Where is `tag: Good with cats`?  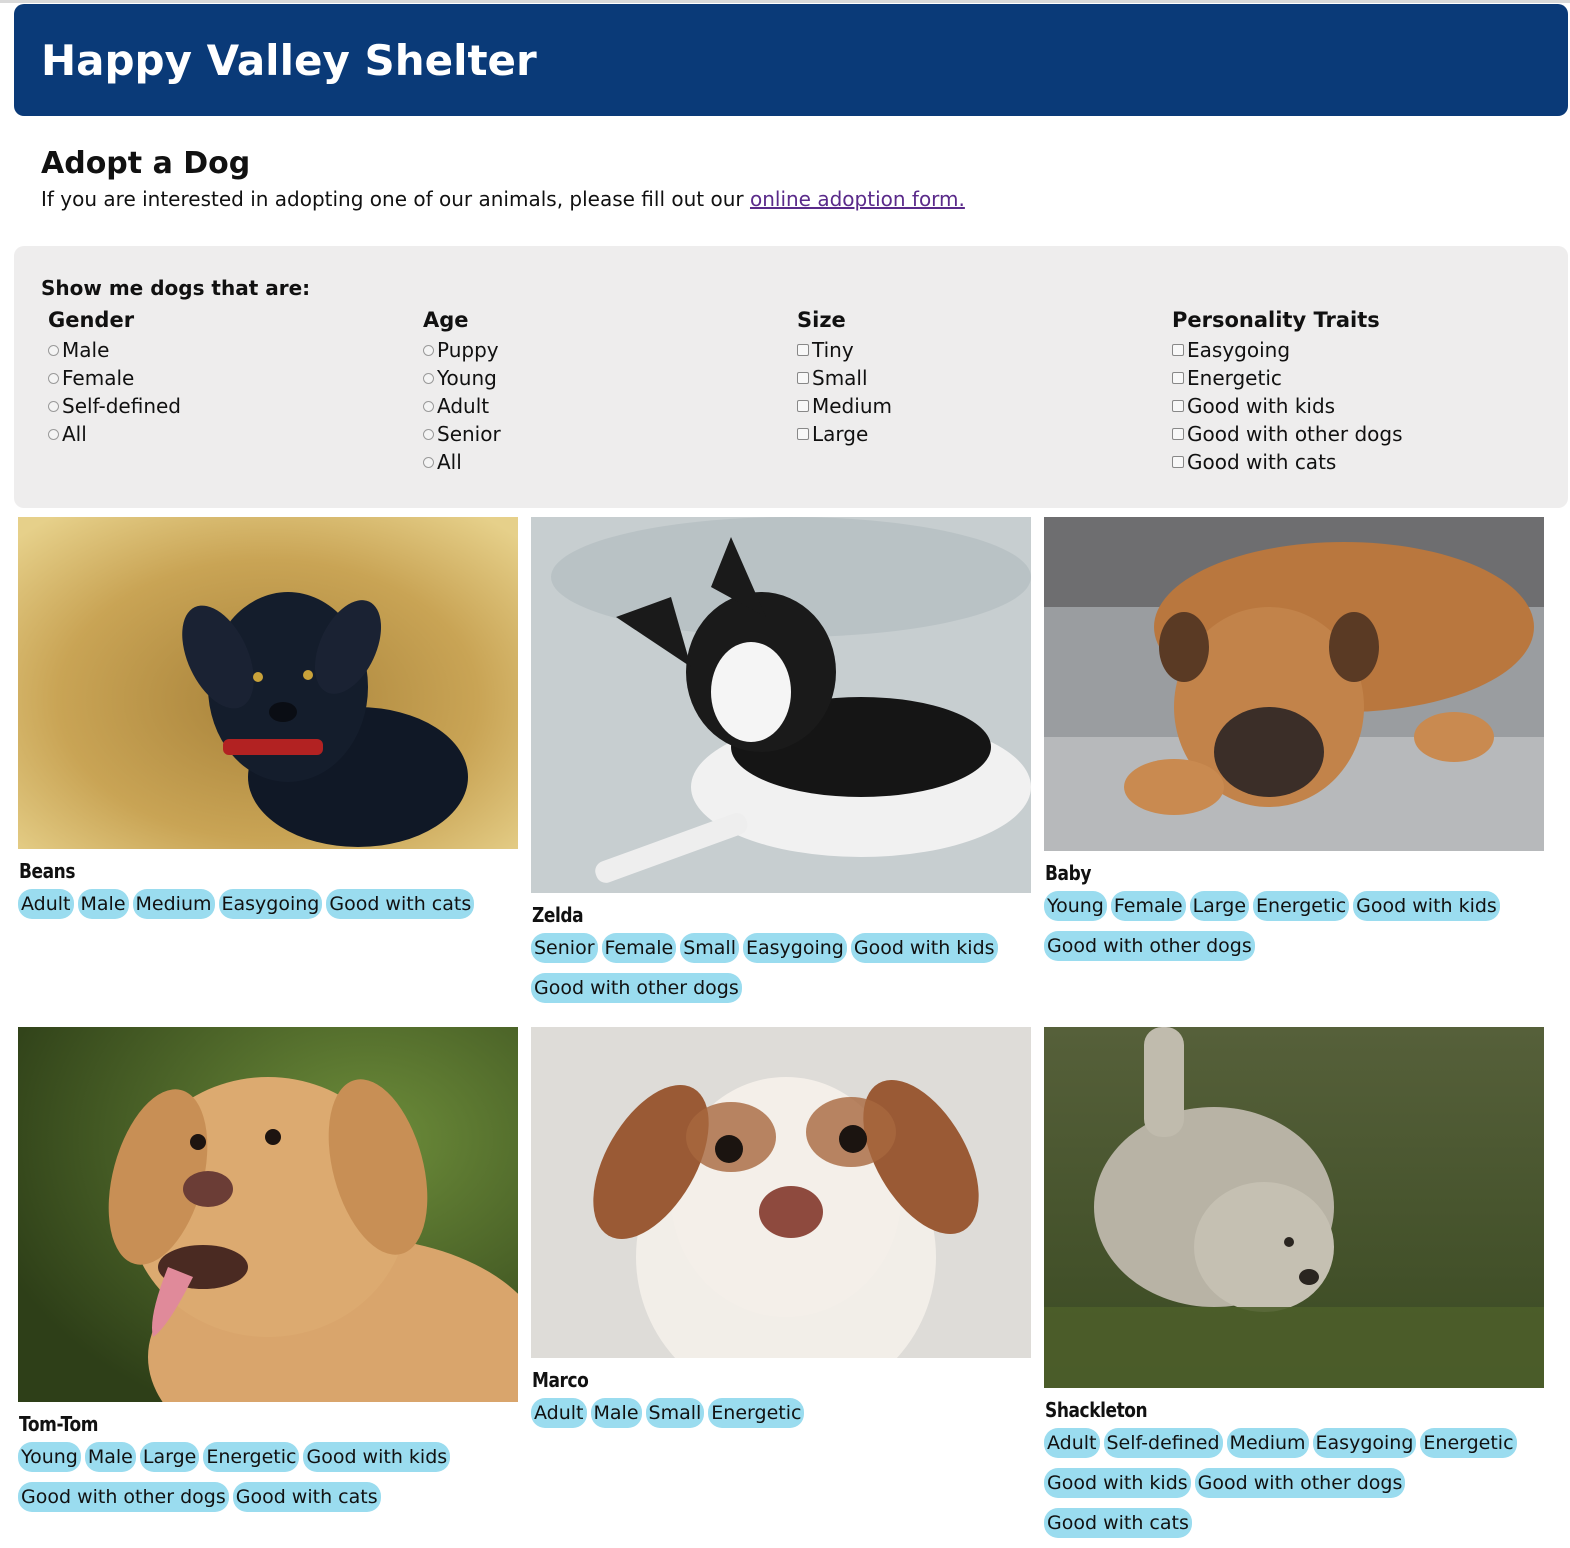
tag: Good with cats is located at coordinates (306, 1497).